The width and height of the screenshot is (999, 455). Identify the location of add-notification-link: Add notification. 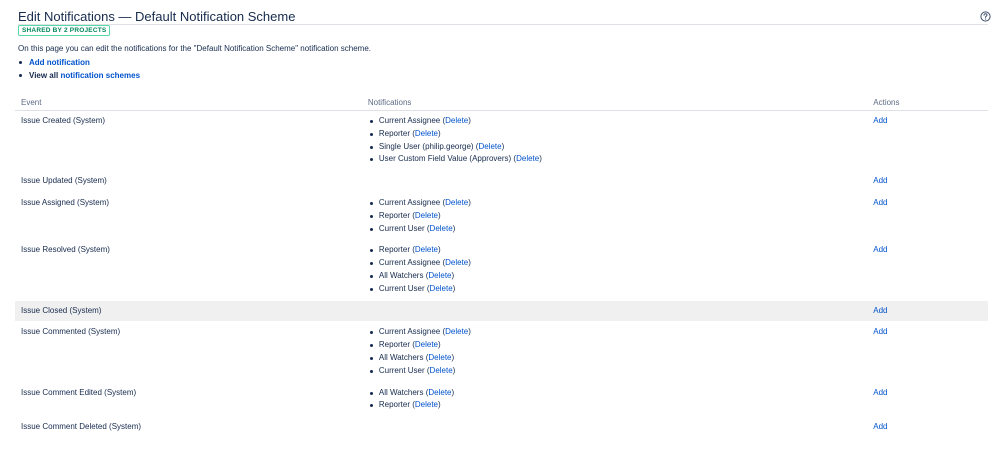
(59, 62).